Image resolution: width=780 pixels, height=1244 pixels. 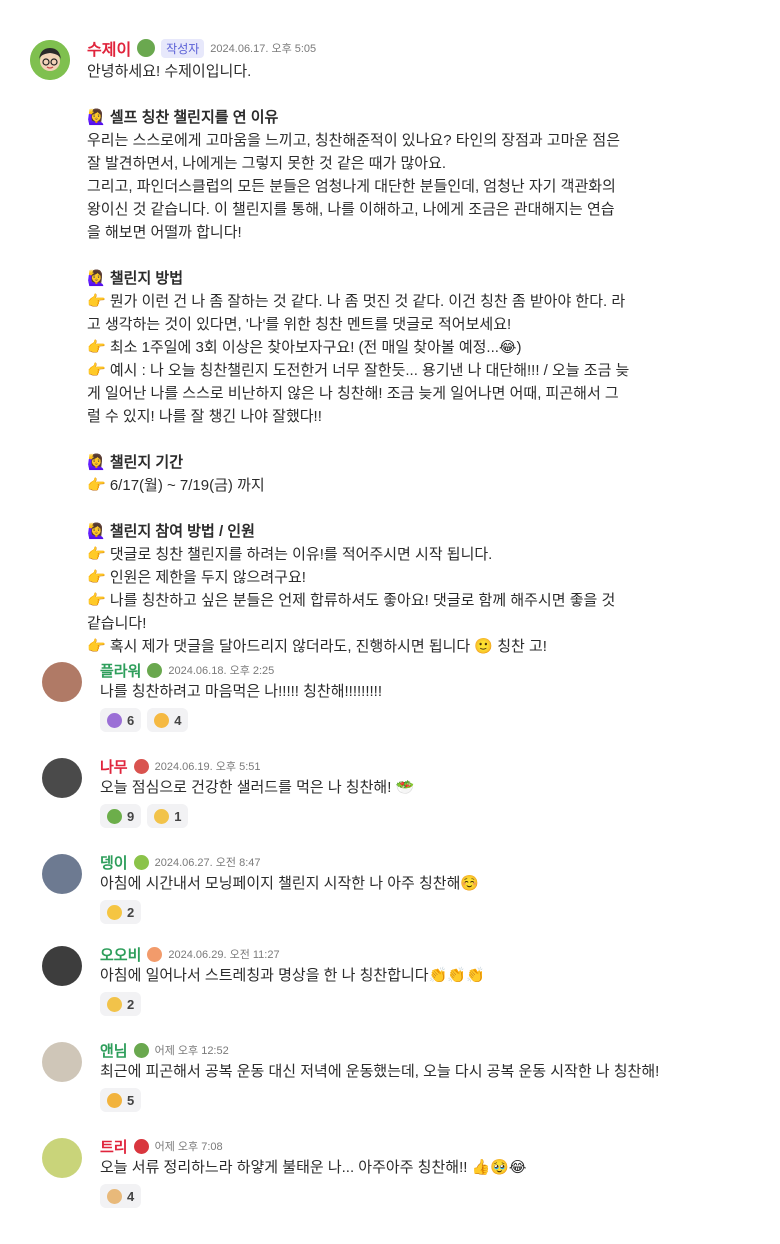 What do you see at coordinates (135, 278) in the screenshot?
I see `section-heading: 🙋‍♀️ 챌린지 방법` at bounding box center [135, 278].